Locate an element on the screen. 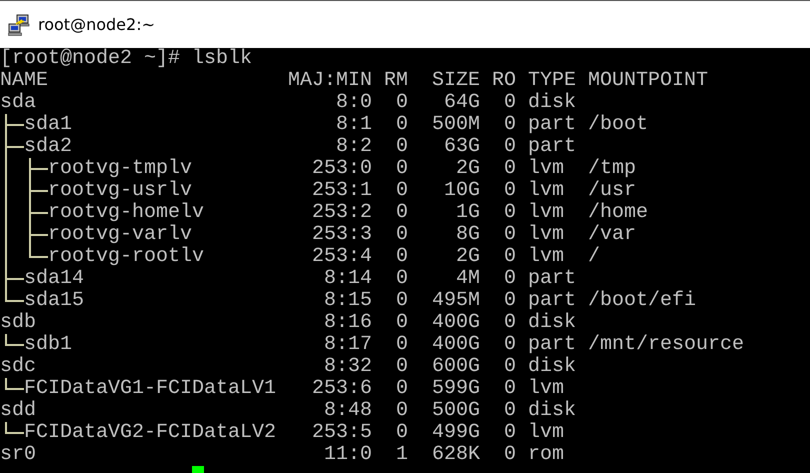 This screenshot has width=810, height=473. device-name: sdc is located at coordinates (18, 367).